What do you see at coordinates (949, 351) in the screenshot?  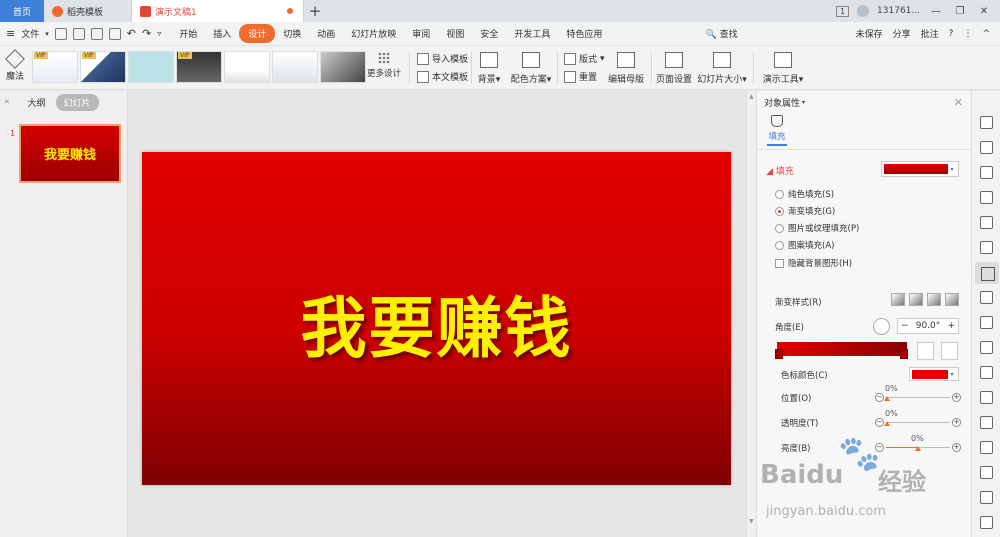 I see `remove-stop-button` at bounding box center [949, 351].